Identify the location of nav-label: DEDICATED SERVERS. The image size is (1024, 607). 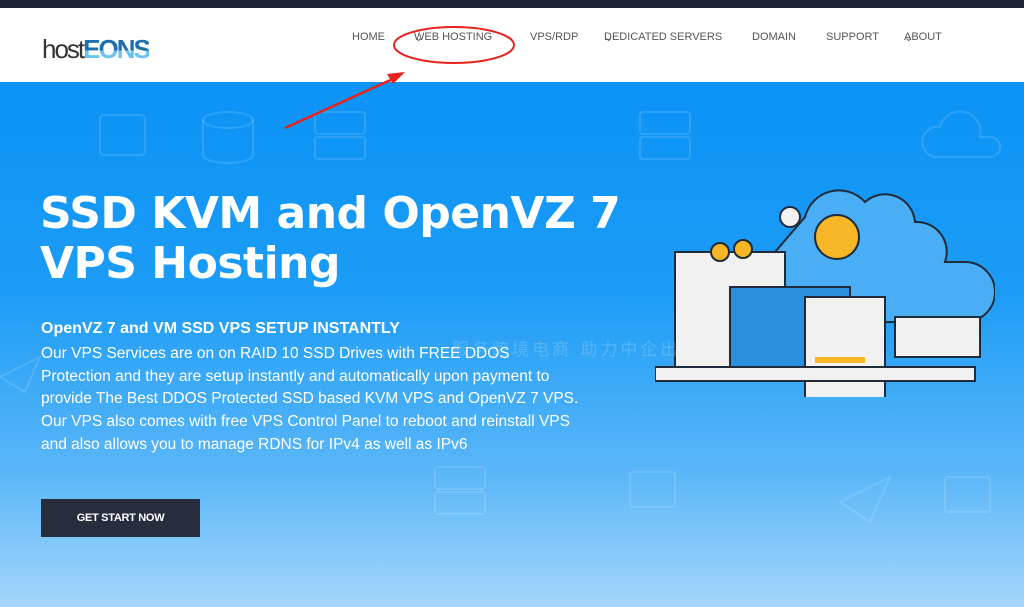
(663, 37).